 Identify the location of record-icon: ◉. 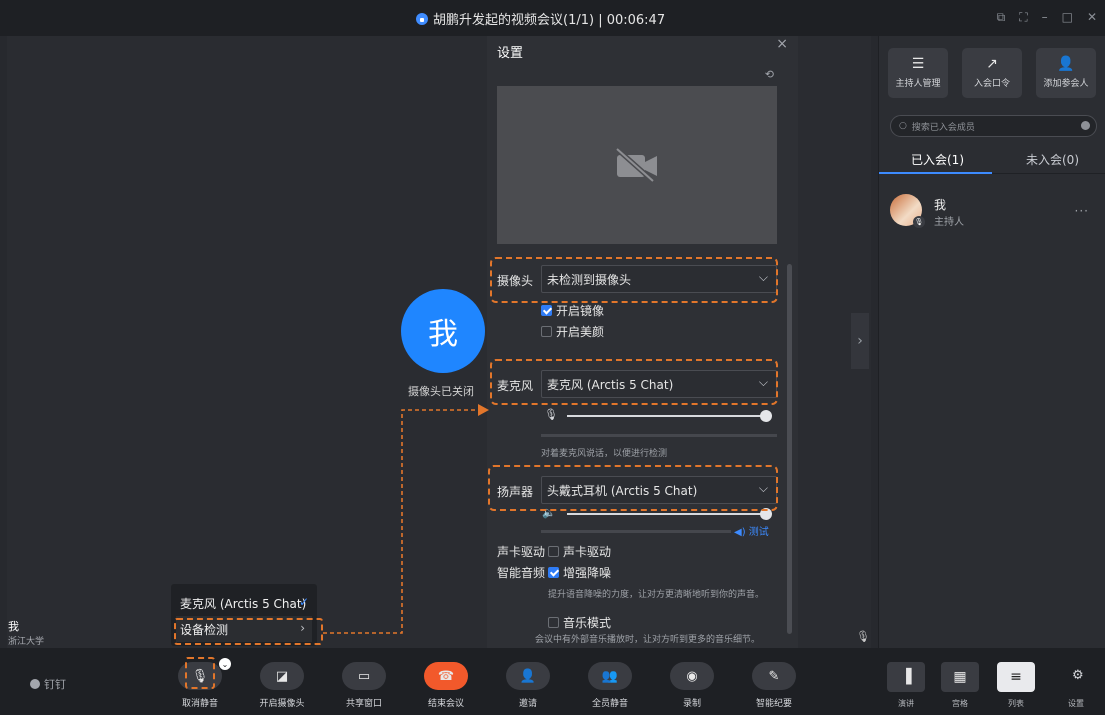
(692, 676).